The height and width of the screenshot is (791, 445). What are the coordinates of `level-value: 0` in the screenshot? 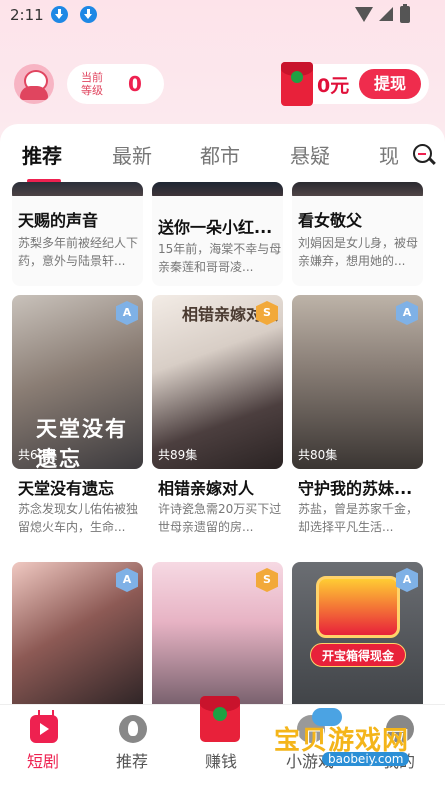 It's located at (135, 84).